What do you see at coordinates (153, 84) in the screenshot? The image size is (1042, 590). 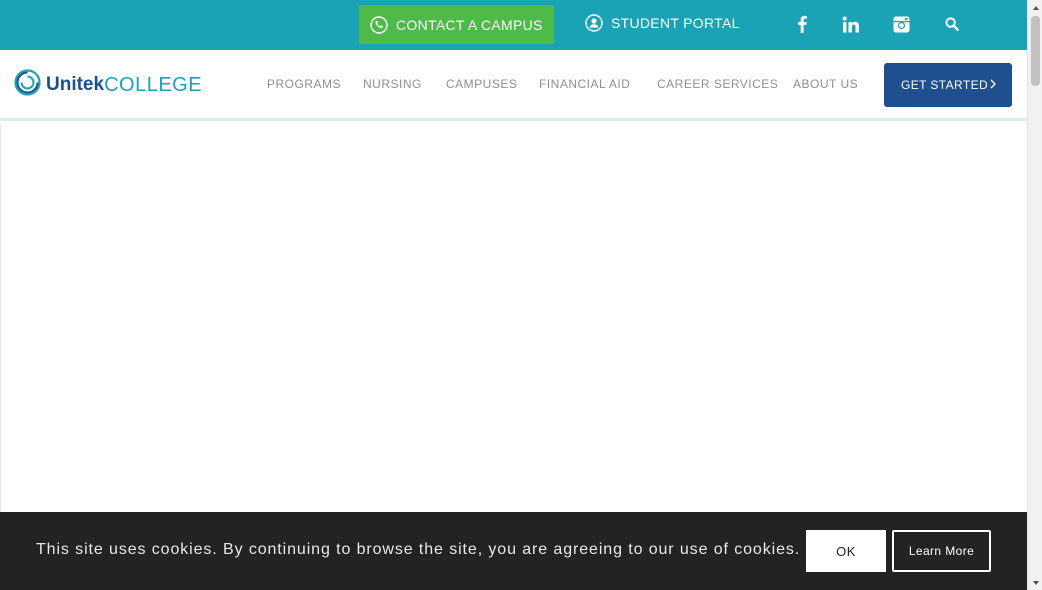 I see `logo-text-college: COLLEGE` at bounding box center [153, 84].